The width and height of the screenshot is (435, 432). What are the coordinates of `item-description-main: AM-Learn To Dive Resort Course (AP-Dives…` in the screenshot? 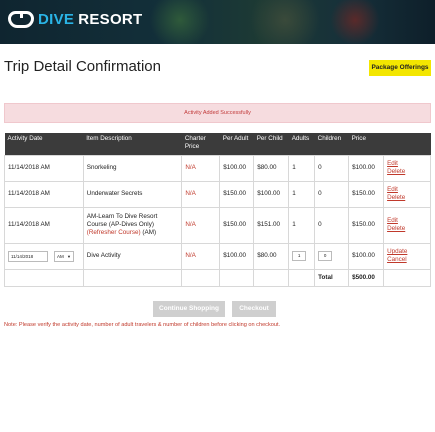 It's located at (122, 220).